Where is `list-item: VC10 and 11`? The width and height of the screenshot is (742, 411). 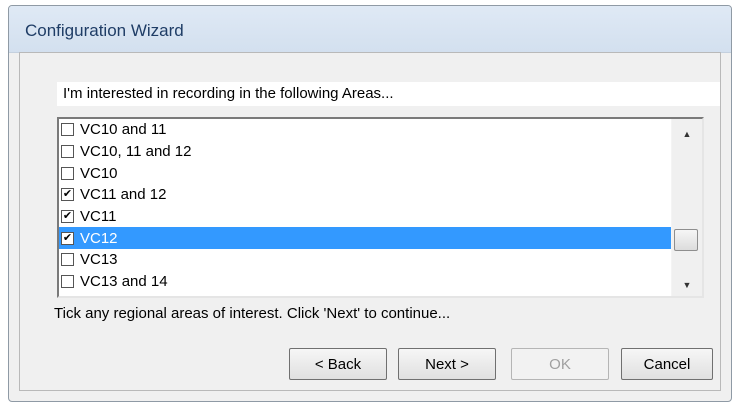 list-item: VC10 and 11 is located at coordinates (380, 130).